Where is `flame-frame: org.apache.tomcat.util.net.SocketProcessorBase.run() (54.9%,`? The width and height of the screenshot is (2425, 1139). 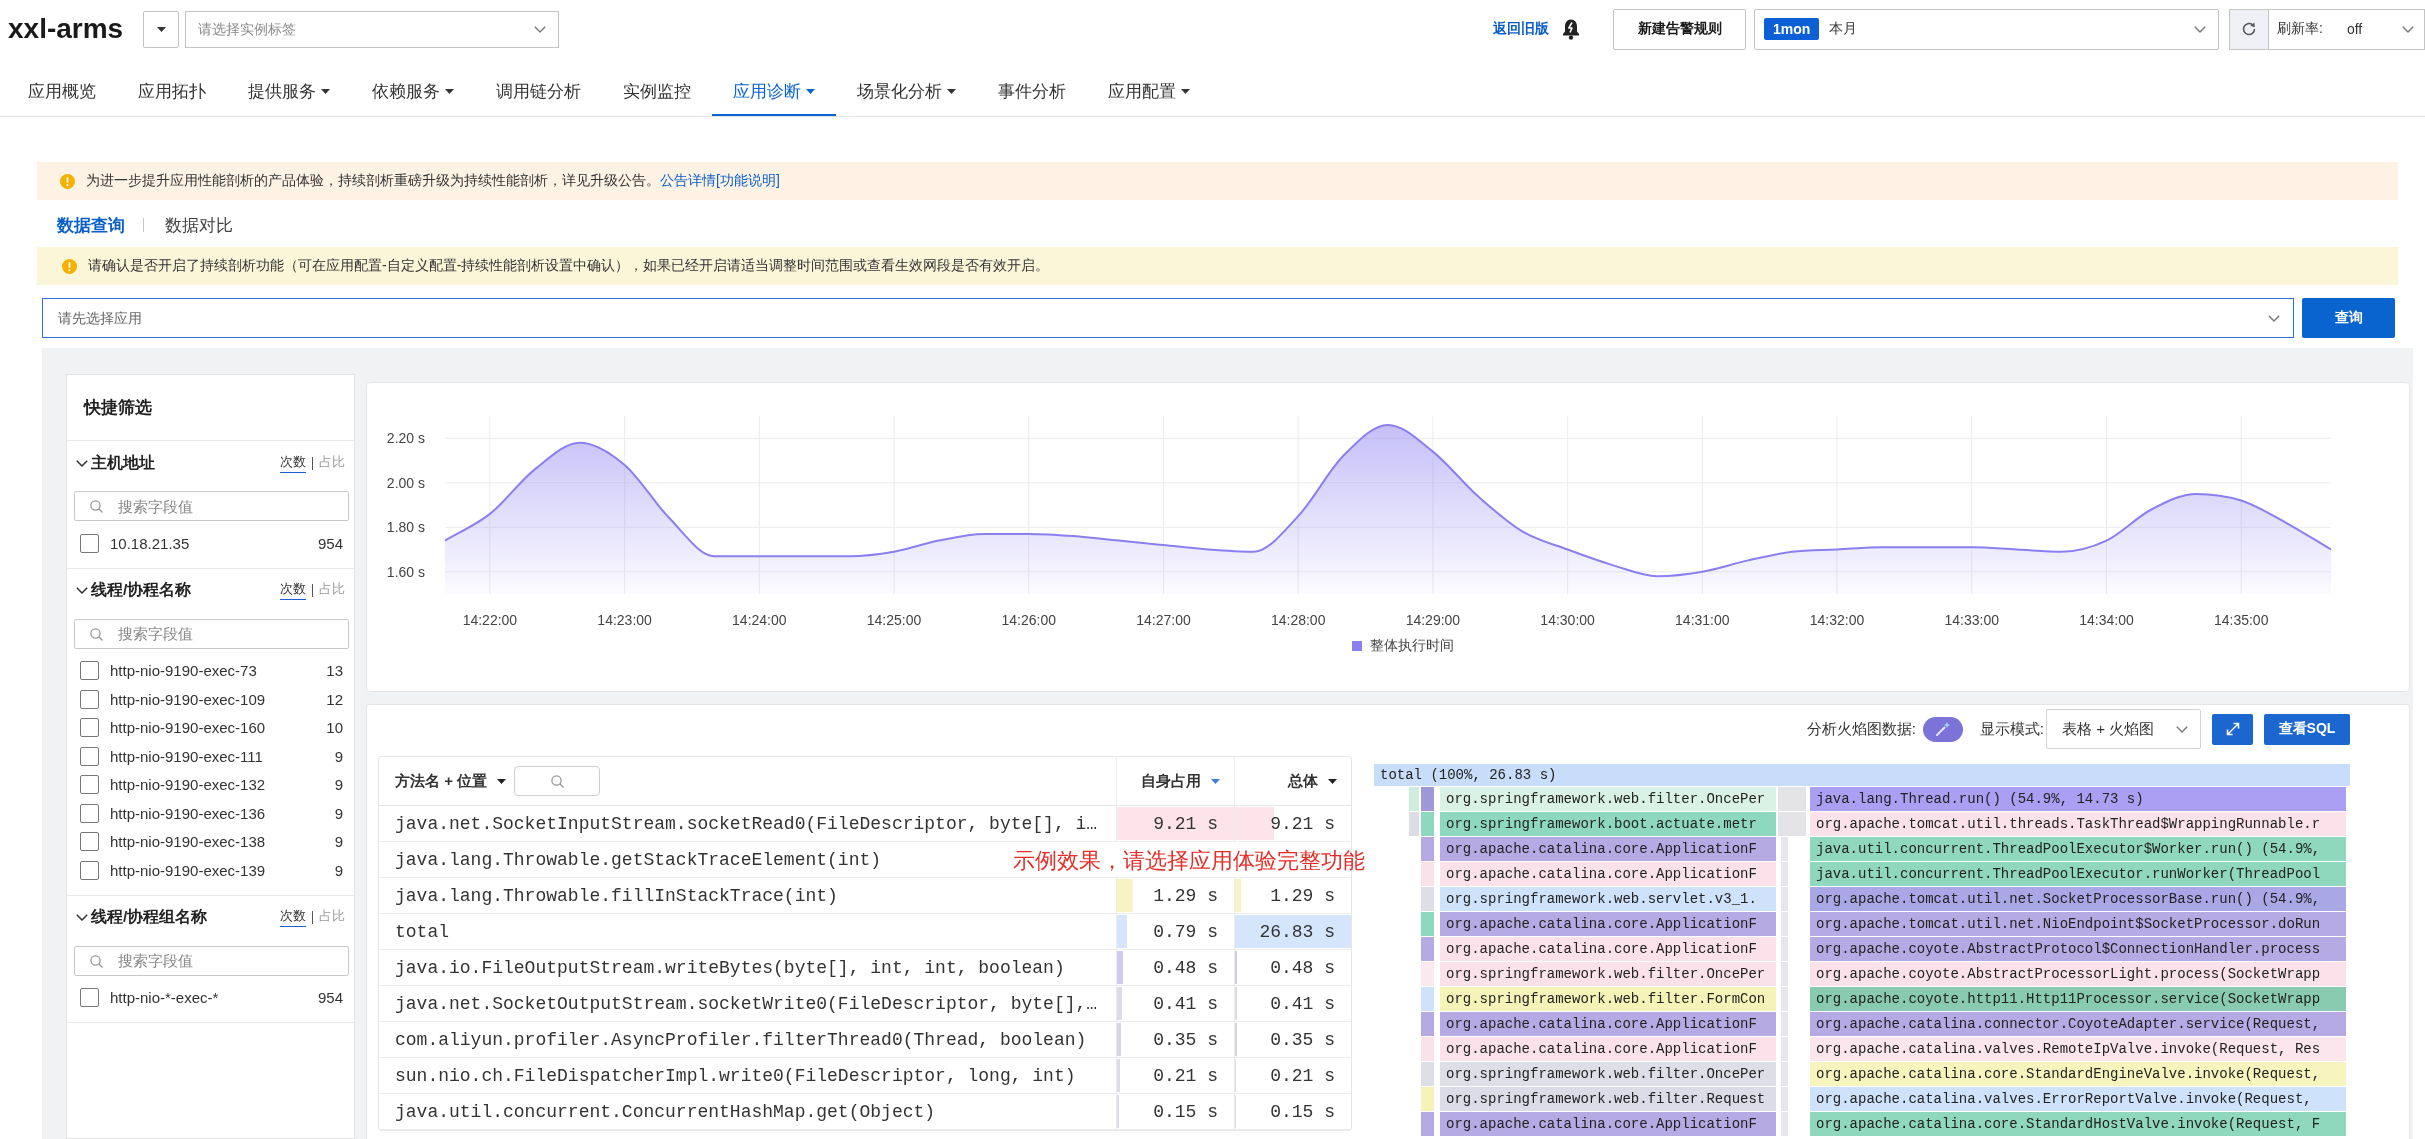
flame-frame: org.apache.tomcat.util.net.SocketProcessorBase.run() (54.9%, is located at coordinates (2078, 899).